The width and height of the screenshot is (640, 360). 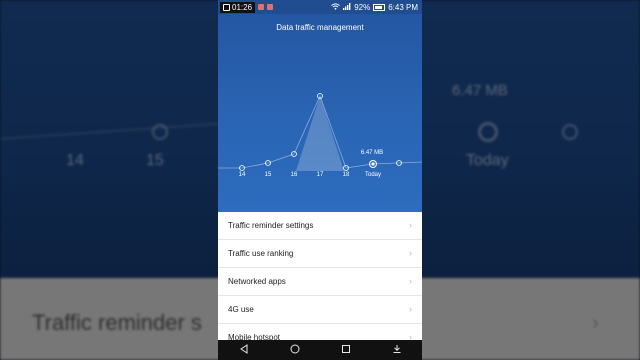 I want to click on list-item-label: Traffic reminder settings, so click(x=271, y=225).